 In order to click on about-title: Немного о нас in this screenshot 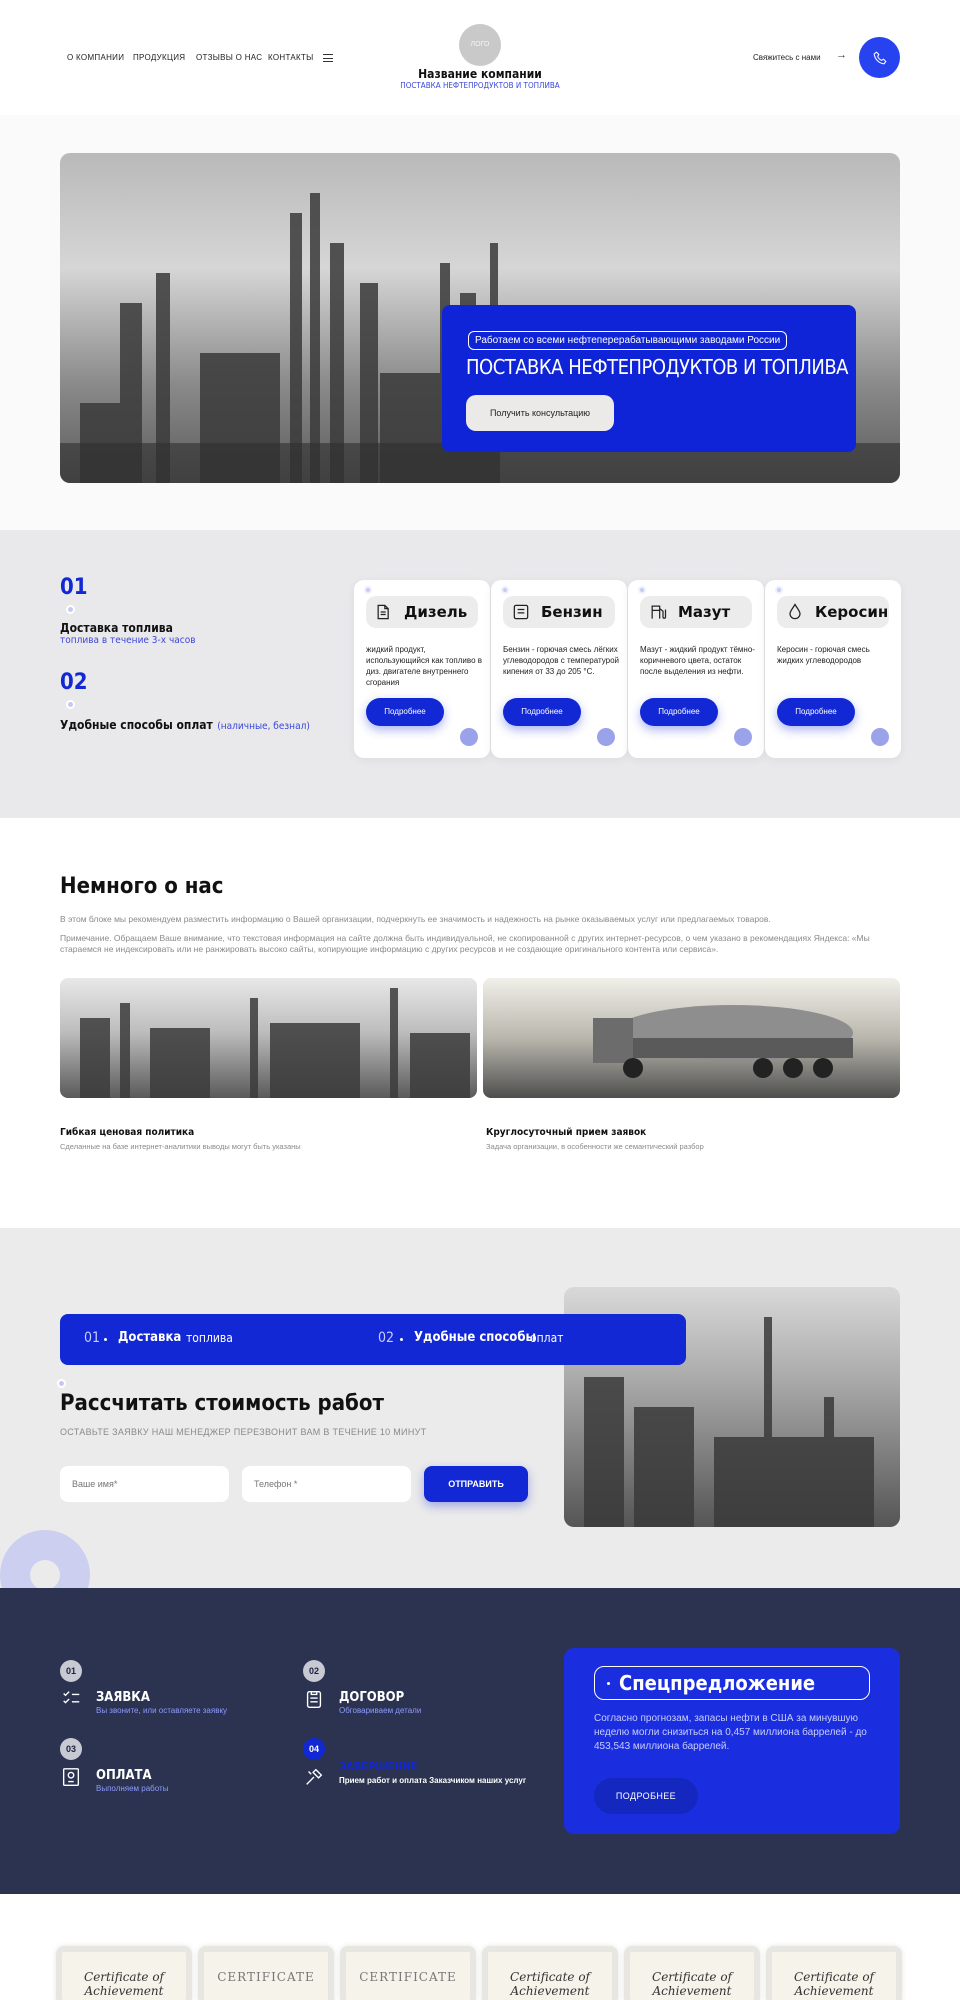, I will do `click(142, 886)`.